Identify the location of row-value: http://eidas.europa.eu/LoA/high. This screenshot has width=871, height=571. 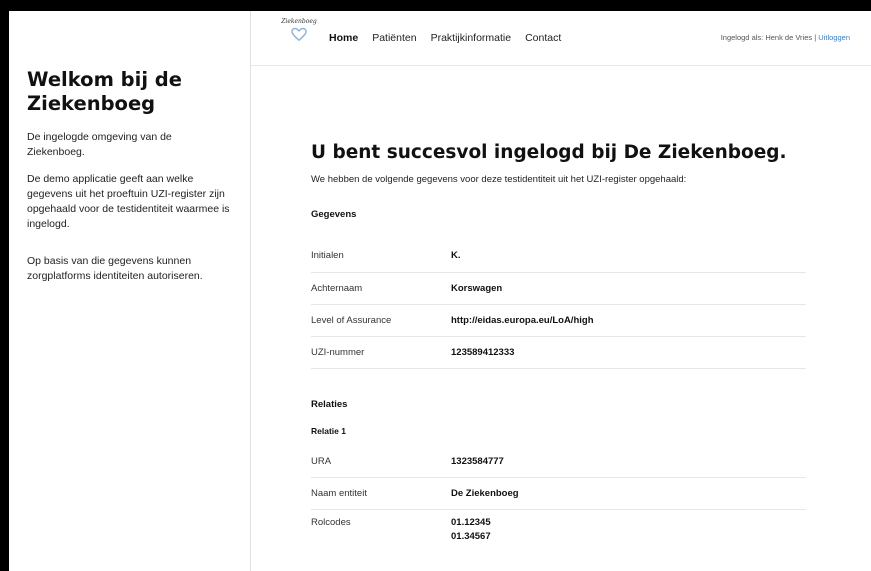
(628, 320).